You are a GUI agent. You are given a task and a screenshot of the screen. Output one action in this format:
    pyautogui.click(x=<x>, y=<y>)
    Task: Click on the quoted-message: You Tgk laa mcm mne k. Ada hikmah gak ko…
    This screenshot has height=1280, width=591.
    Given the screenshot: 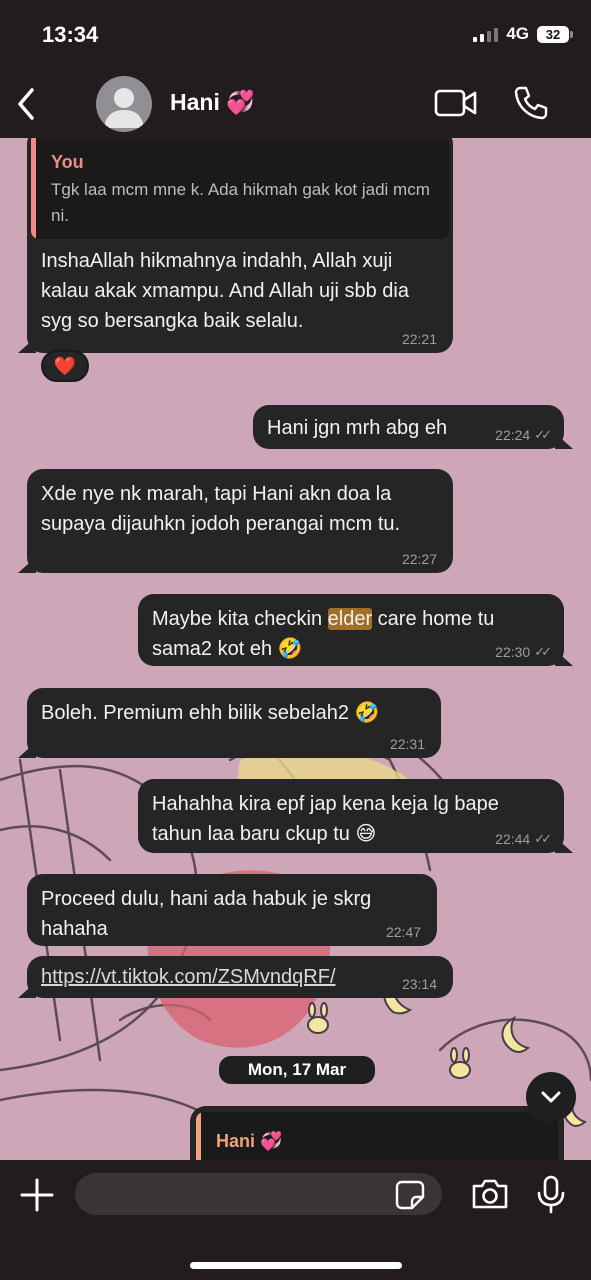 What is the action you would take?
    pyautogui.click(x=240, y=188)
    